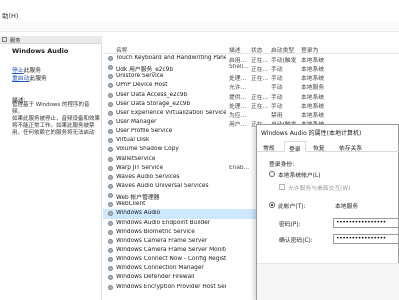 The image size is (399, 300). I want to click on service-name: User Data Storage_e2c9b, so click(153, 103).